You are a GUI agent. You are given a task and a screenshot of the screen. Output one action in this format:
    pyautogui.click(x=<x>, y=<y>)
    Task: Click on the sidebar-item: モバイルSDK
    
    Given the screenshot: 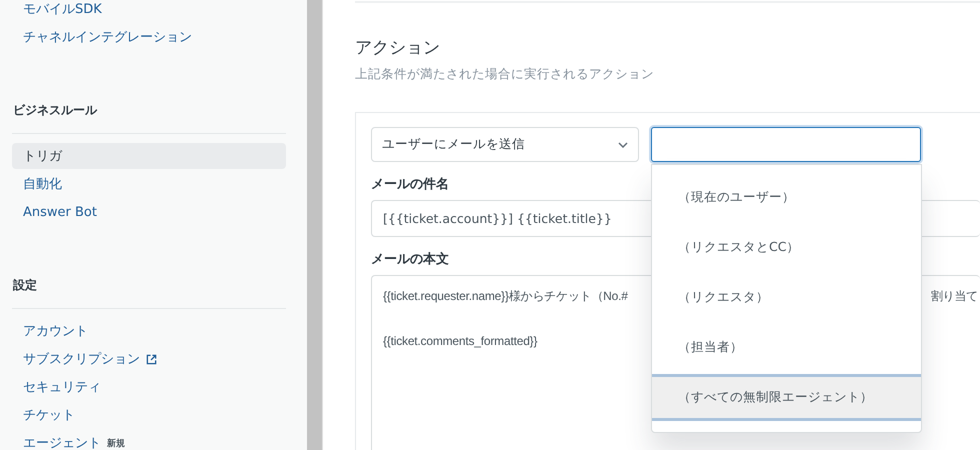 What is the action you would take?
    pyautogui.click(x=149, y=11)
    